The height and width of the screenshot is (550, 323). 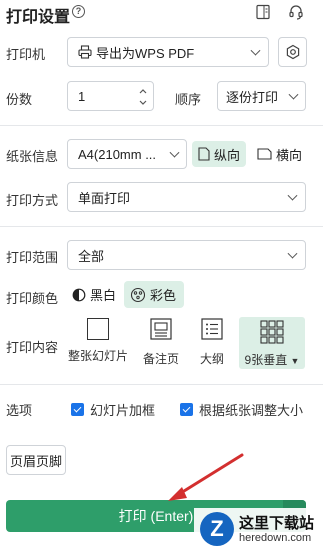 What do you see at coordinates (79, 294) in the screenshot?
I see `half-circle-icon` at bounding box center [79, 294].